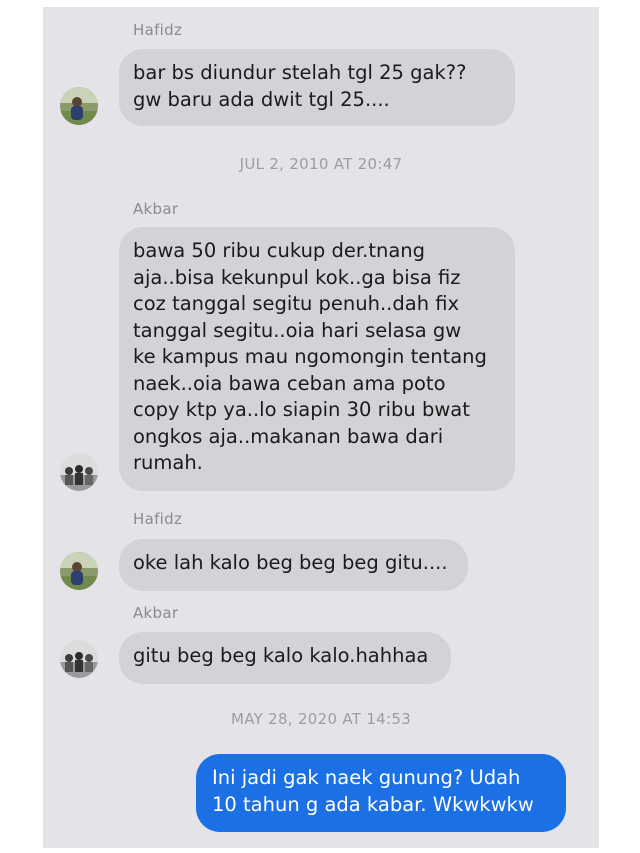  What do you see at coordinates (301, 409) in the screenshot?
I see `message-line: copy ktp ya..lo siapin 30 ribu bwat` at bounding box center [301, 409].